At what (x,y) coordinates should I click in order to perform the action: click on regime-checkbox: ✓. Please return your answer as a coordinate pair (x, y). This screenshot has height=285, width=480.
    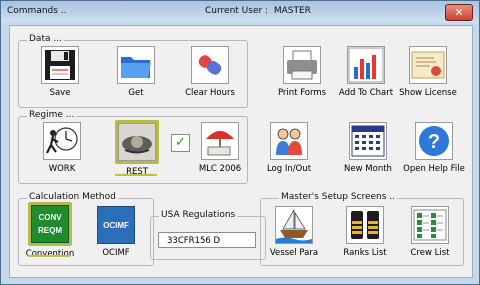
    Looking at the image, I should click on (180, 143).